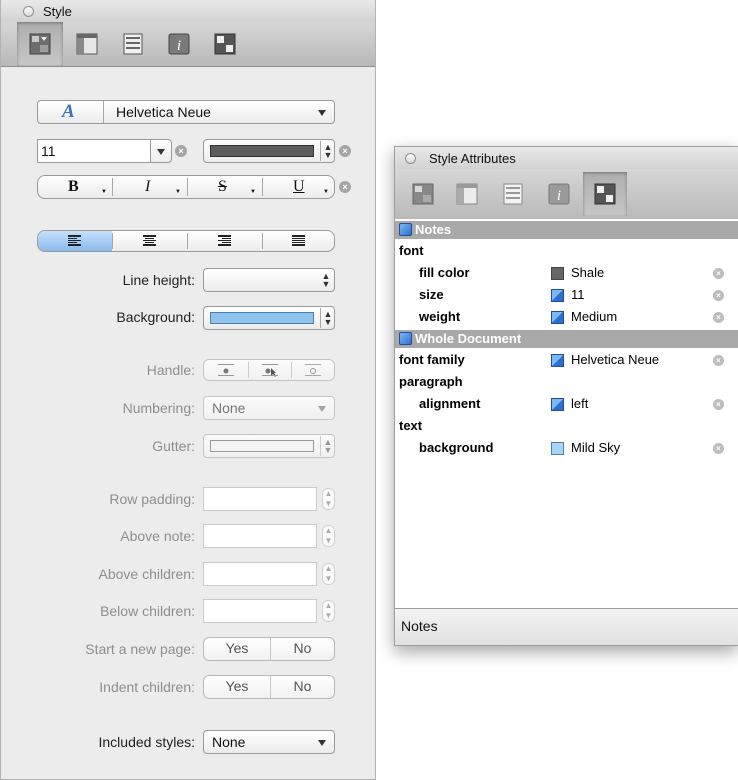 This screenshot has height=780, width=738. What do you see at coordinates (298, 241) in the screenshot?
I see `align-justify-button` at bounding box center [298, 241].